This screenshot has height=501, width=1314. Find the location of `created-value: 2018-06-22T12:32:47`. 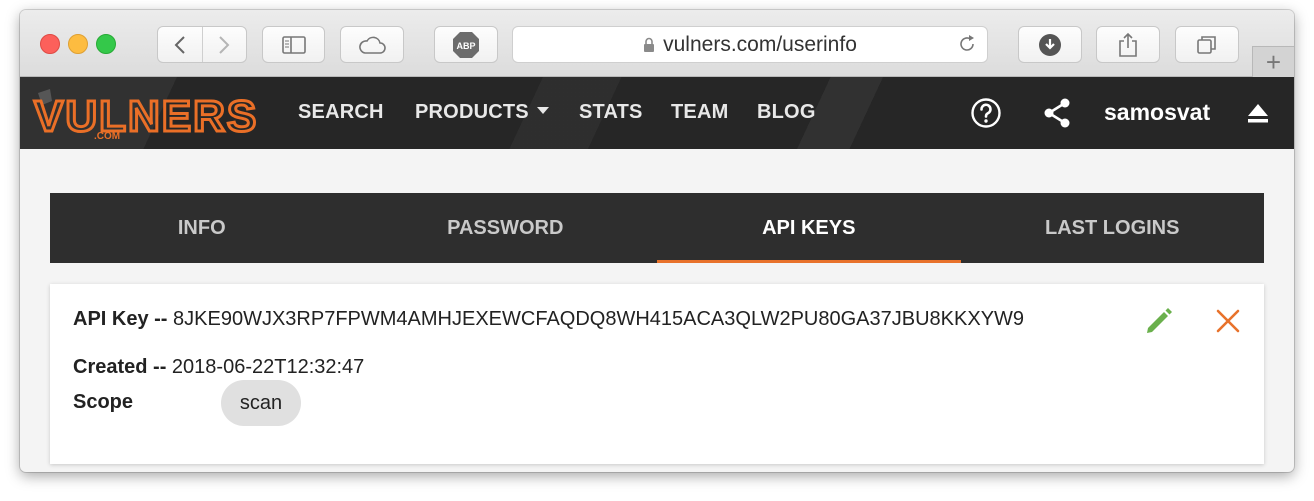

created-value: 2018-06-22T12:32:47 is located at coordinates (268, 367).